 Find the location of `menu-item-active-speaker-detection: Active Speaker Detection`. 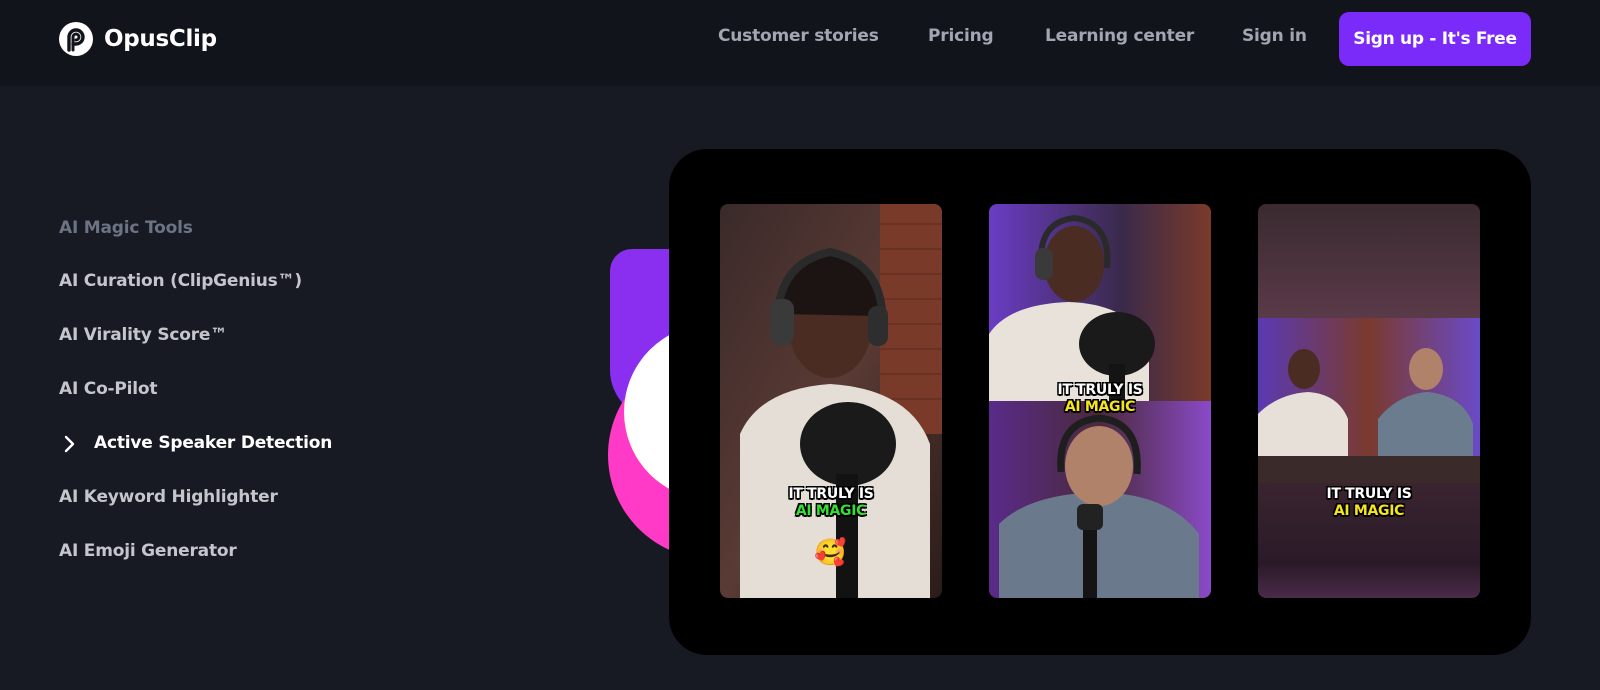

menu-item-active-speaker-detection: Active Speaker Detection is located at coordinates (213, 443).